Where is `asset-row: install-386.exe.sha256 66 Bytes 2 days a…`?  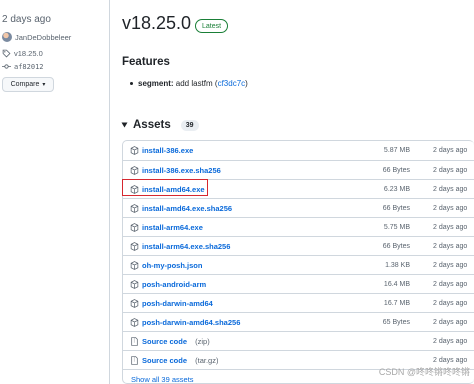 asset-row: install-386.exe.sha256 66 Bytes 2 days a… is located at coordinates (298, 169).